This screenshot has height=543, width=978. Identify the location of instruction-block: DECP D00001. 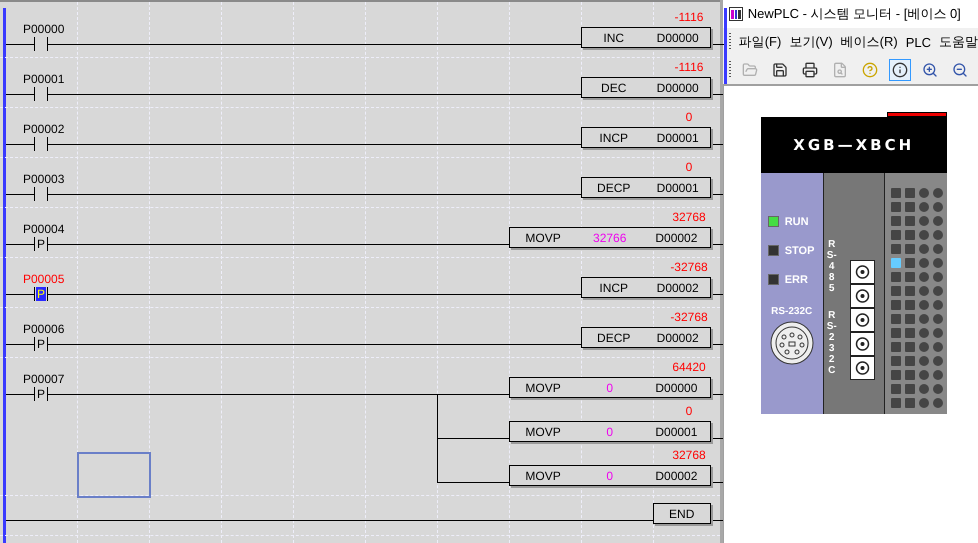
(645, 187).